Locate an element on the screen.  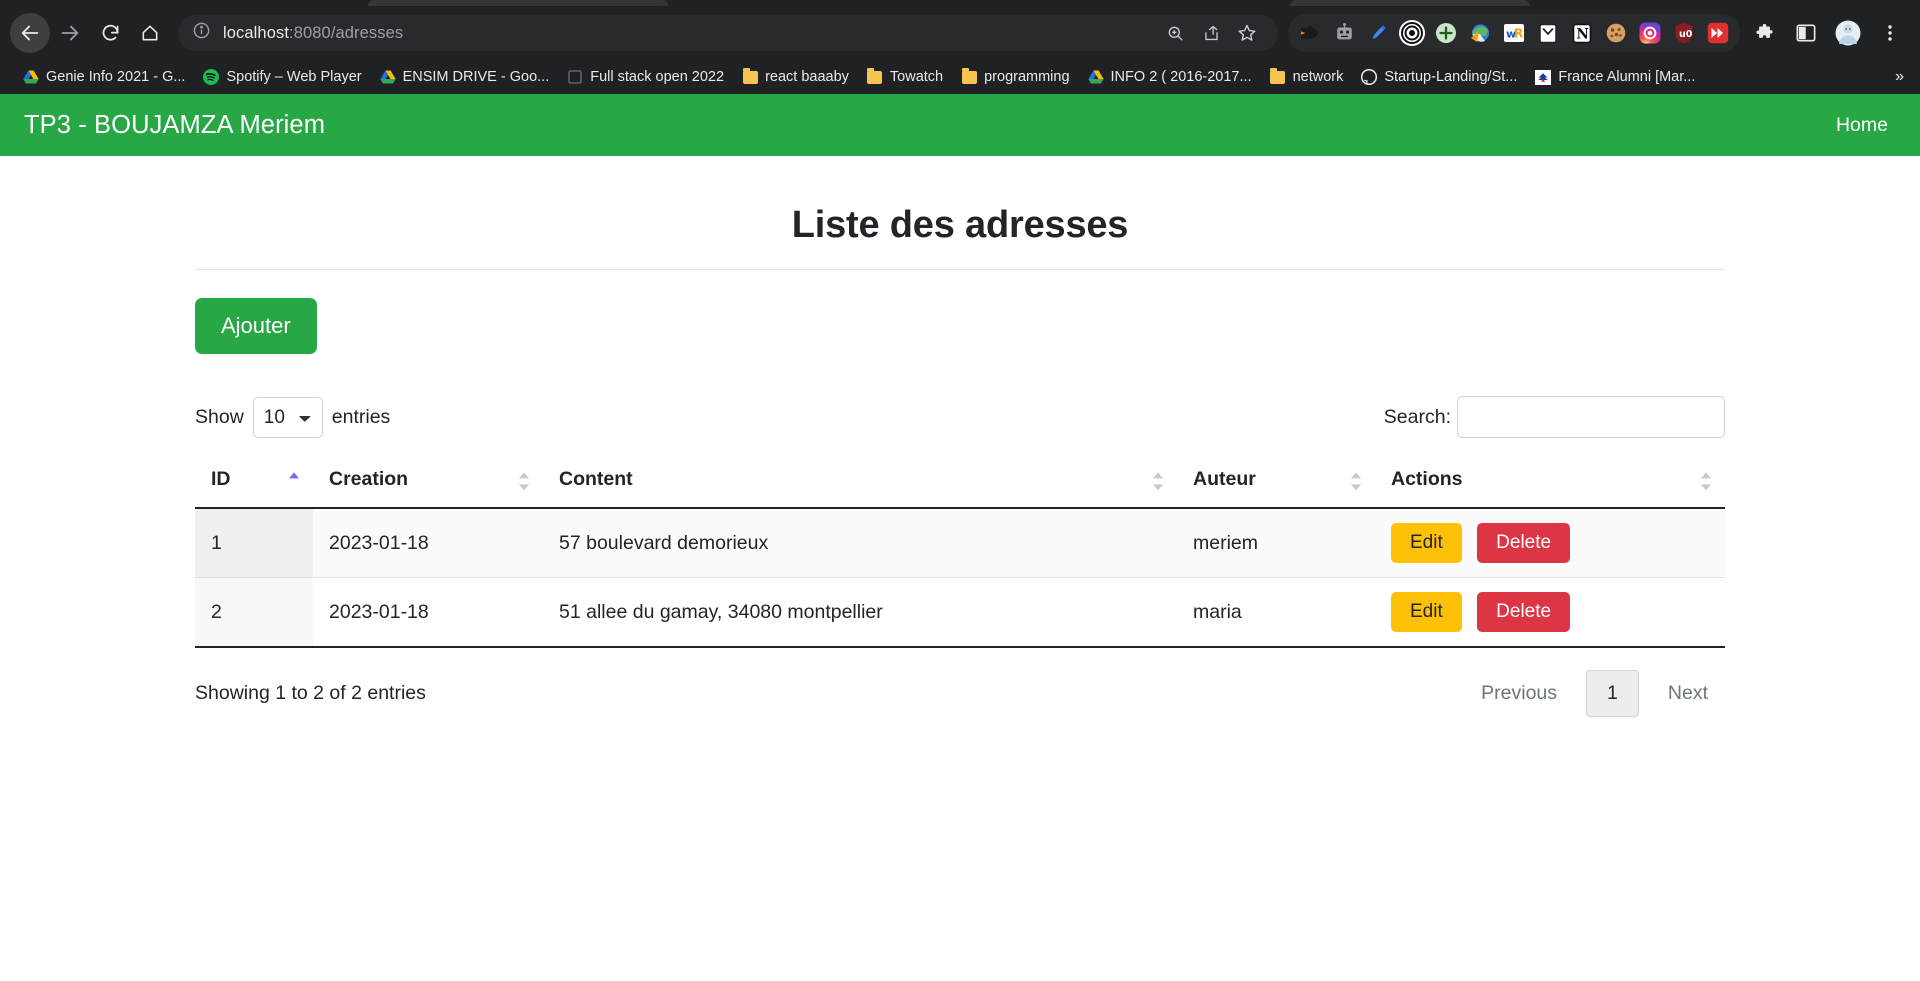
cell-creation: 2023-01-18 is located at coordinates (428, 543).